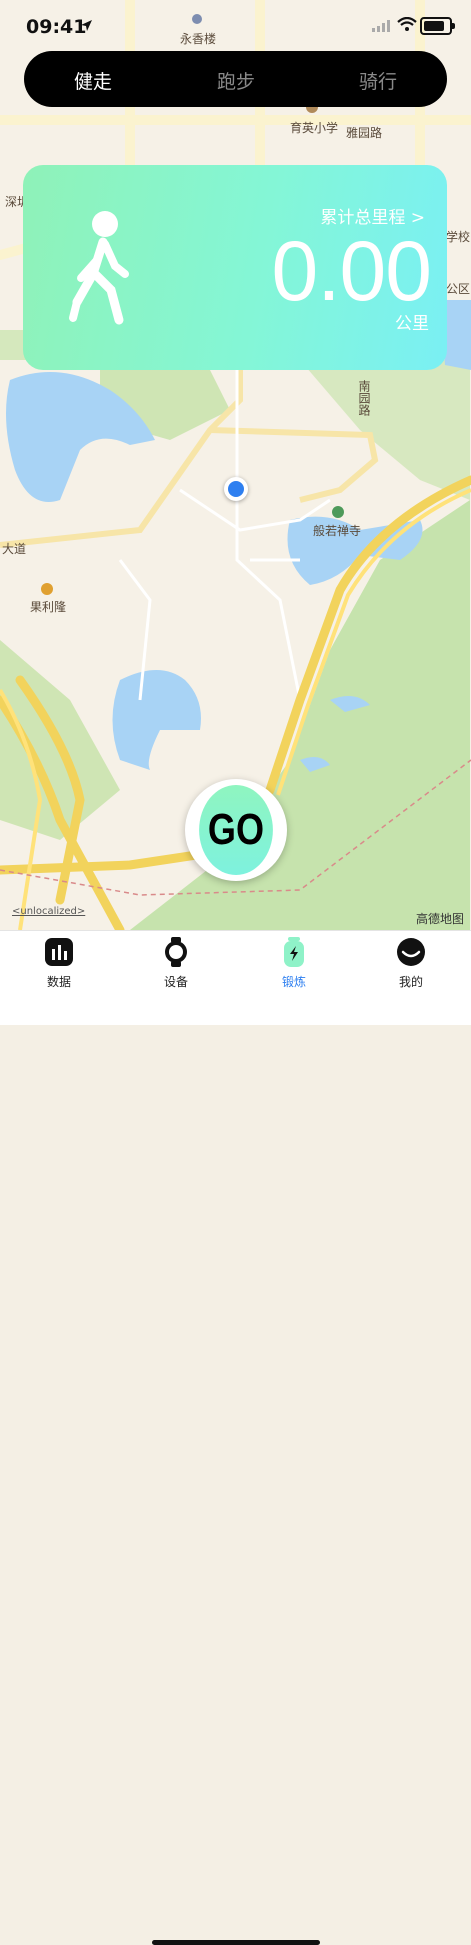 The height and width of the screenshot is (1945, 471). What do you see at coordinates (410, 982) in the screenshot?
I see `tab-label-profile: 我的` at bounding box center [410, 982].